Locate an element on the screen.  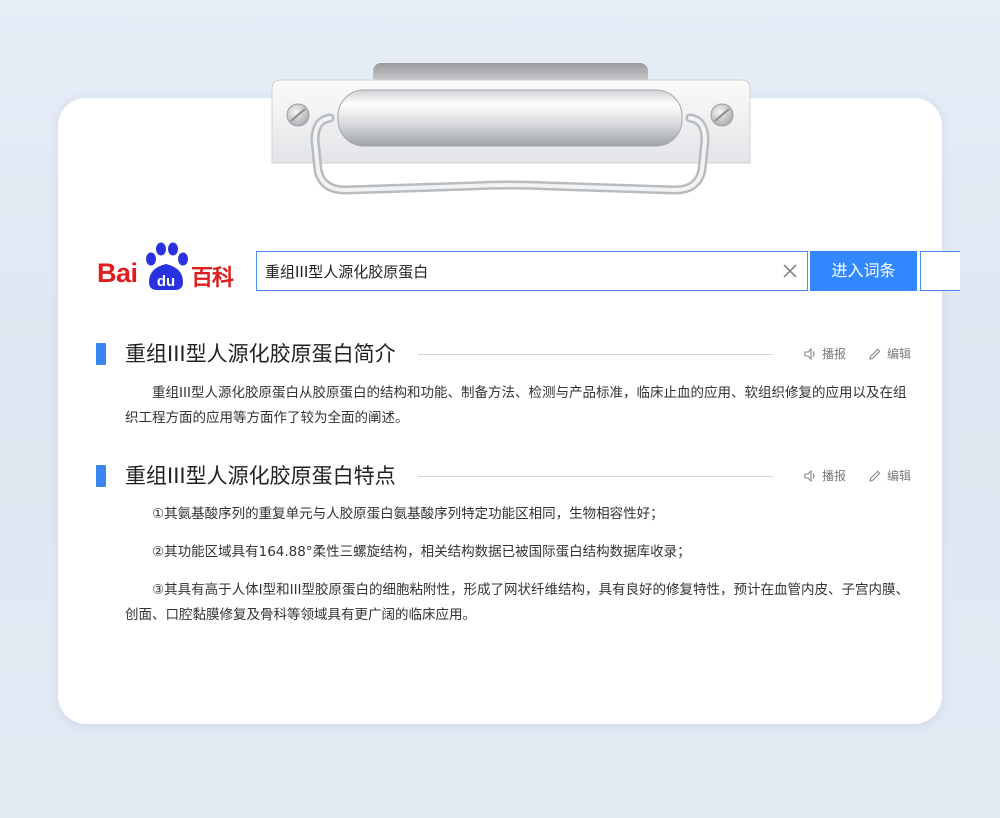
section-title: 重组III型人源化胶原蛋白简介 is located at coordinates (260, 354).